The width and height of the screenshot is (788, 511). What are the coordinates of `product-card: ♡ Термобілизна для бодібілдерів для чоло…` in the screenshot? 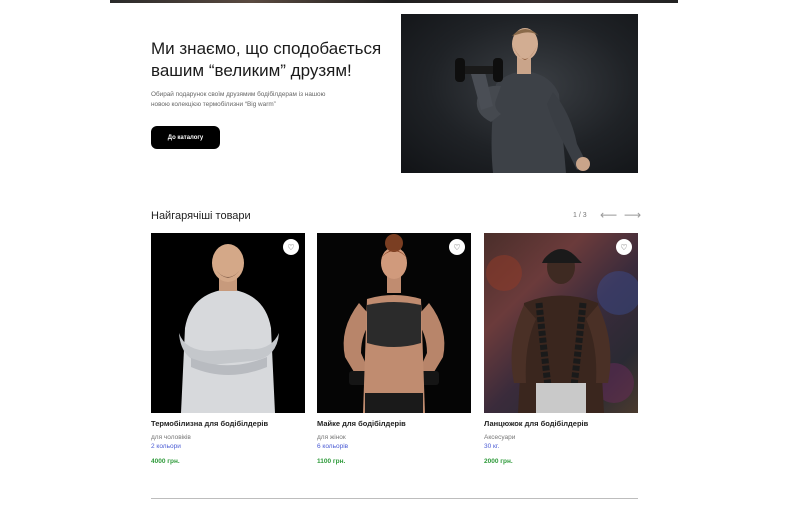 It's located at (228, 349).